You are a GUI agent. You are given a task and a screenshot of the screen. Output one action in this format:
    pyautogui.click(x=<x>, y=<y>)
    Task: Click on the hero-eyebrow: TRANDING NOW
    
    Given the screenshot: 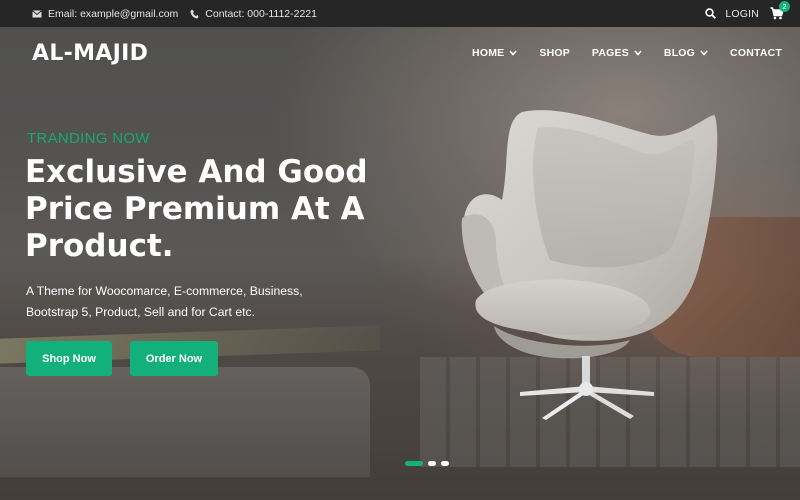 What is the action you would take?
    pyautogui.click(x=88, y=138)
    